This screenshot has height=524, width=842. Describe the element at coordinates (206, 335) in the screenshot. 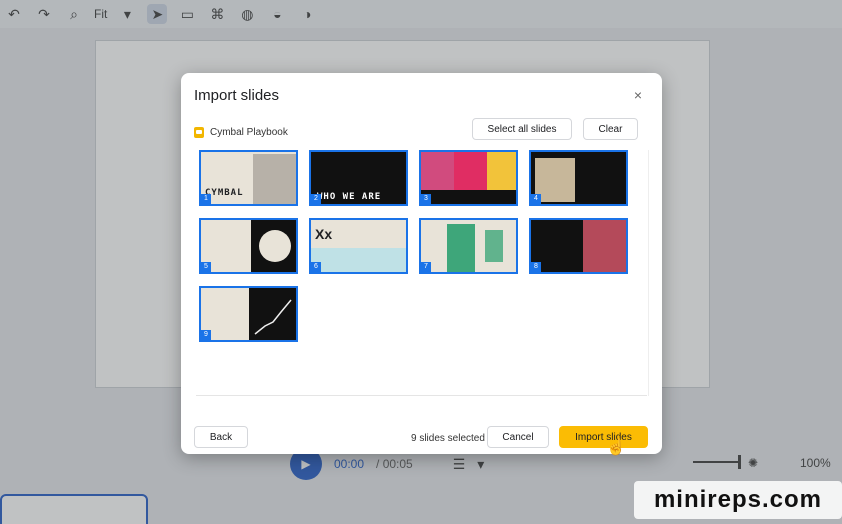

I see `slide-number: 9` at that location.